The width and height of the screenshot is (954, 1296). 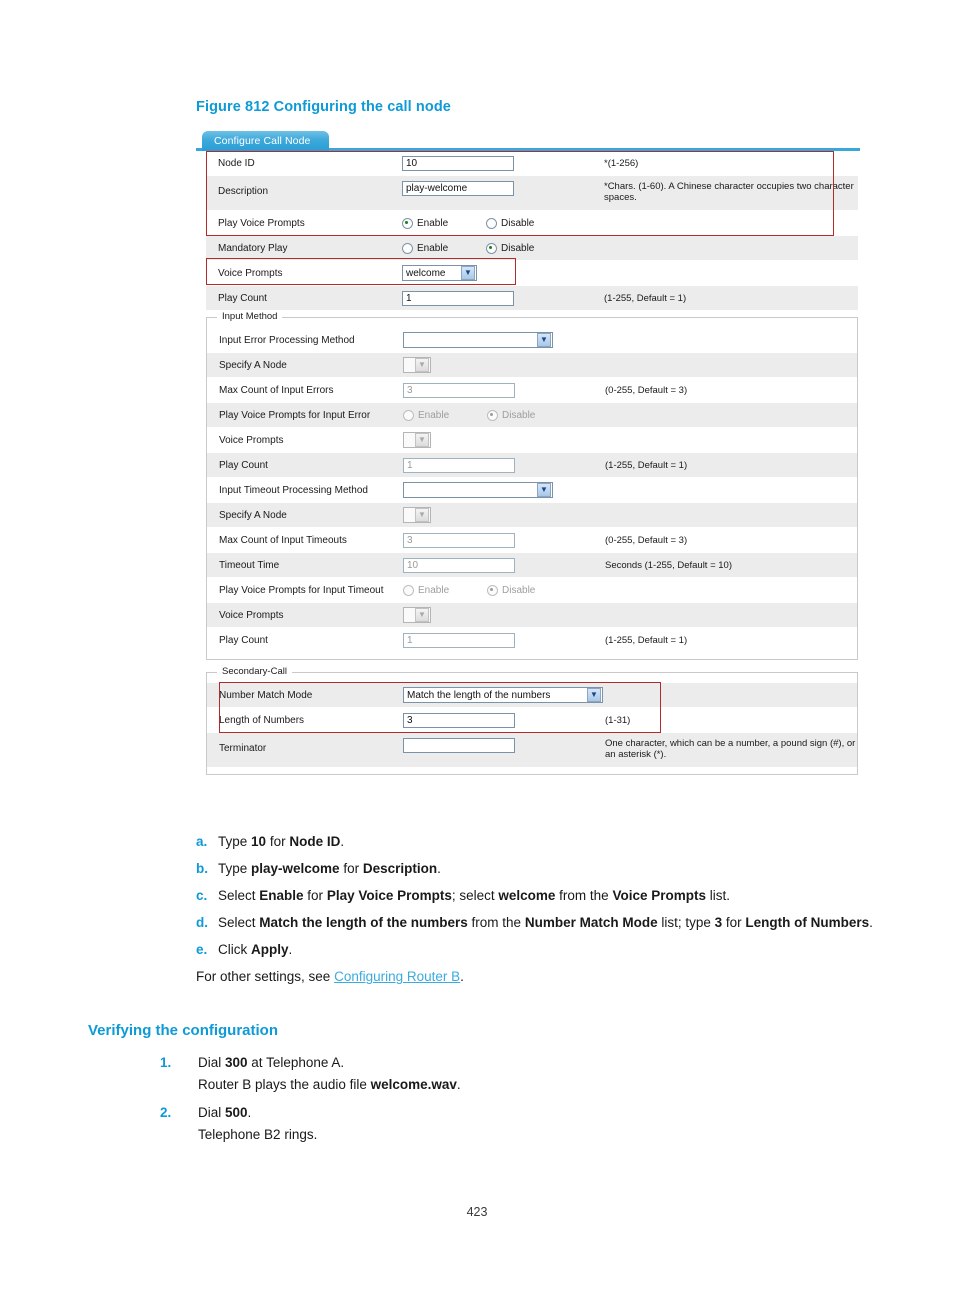 What do you see at coordinates (166, 1062) in the screenshot?
I see `verify-step-marker: 1.` at bounding box center [166, 1062].